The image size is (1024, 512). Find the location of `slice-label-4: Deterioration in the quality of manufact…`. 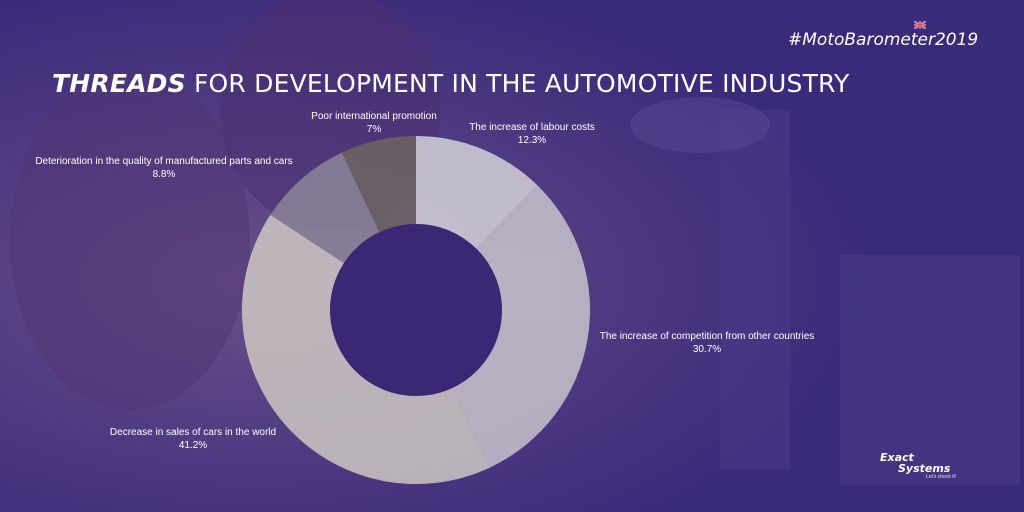

slice-label-4: Deterioration in the quality of manufact… is located at coordinates (163, 168).